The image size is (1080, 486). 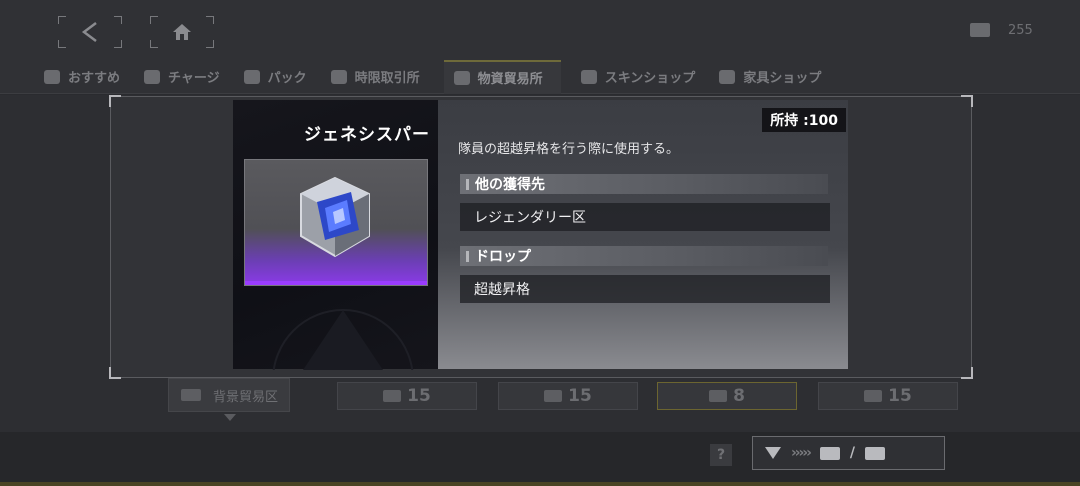 What do you see at coordinates (782, 77) in the screenshot?
I see `tab-furniture-shop: 家具ショップ` at bounding box center [782, 77].